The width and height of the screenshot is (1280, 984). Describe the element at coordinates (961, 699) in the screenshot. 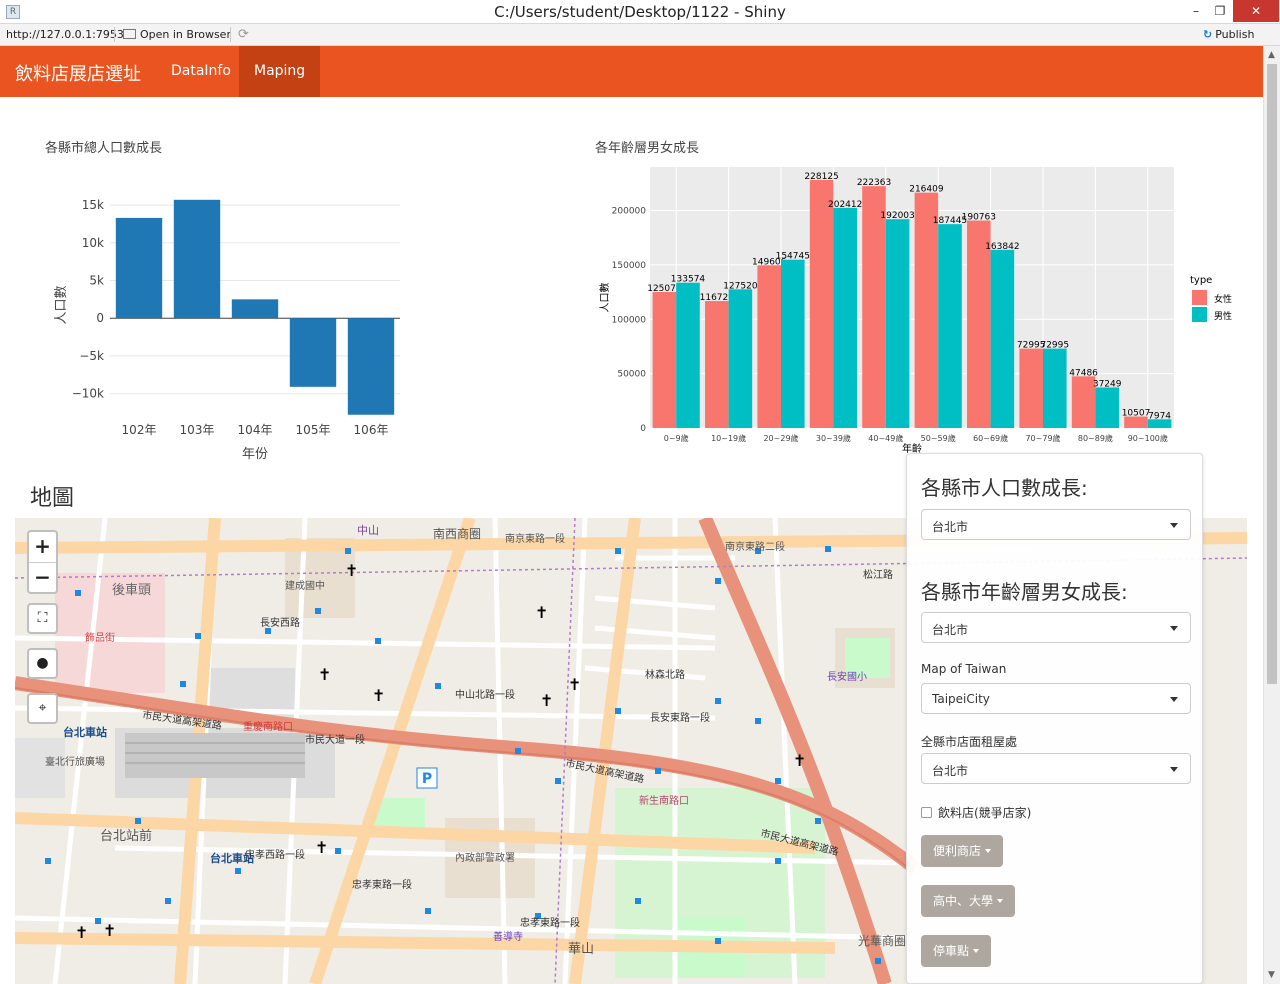

I see `map-of-taiwan-select-value: TaipeiCity` at that location.